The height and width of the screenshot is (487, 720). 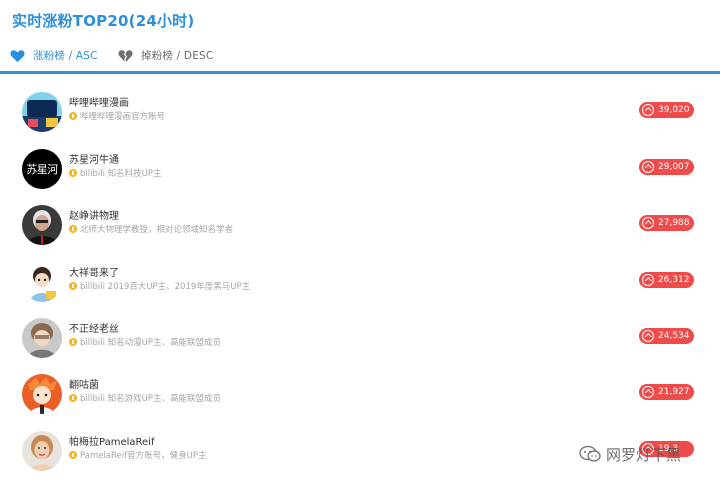 What do you see at coordinates (590, 453) in the screenshot?
I see `wechat-icon` at bounding box center [590, 453].